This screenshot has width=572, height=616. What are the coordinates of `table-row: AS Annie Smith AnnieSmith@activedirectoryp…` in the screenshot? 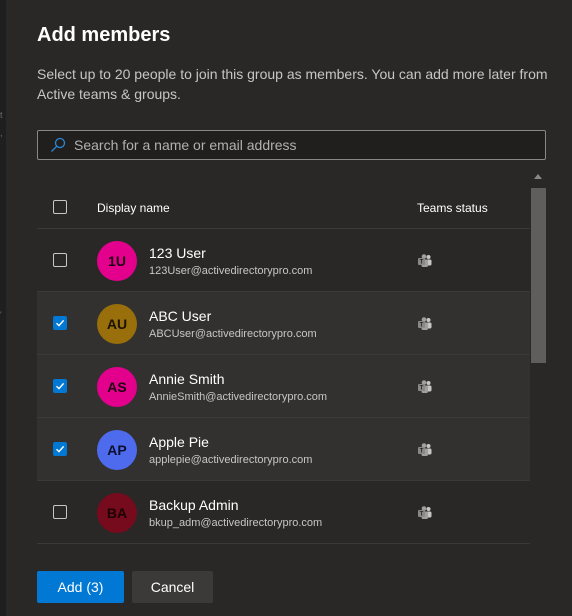 It's located at (283, 386).